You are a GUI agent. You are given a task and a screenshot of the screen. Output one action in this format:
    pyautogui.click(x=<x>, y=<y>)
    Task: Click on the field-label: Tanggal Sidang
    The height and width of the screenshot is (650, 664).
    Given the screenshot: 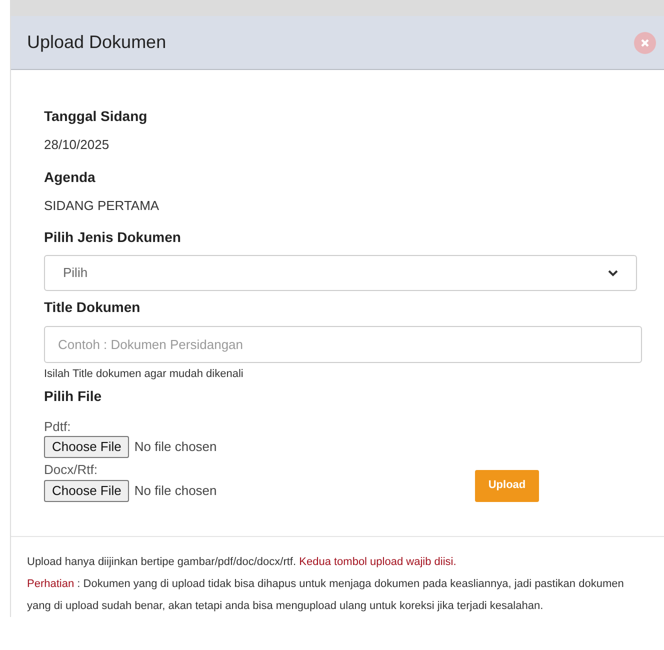 What is the action you would take?
    pyautogui.click(x=96, y=116)
    